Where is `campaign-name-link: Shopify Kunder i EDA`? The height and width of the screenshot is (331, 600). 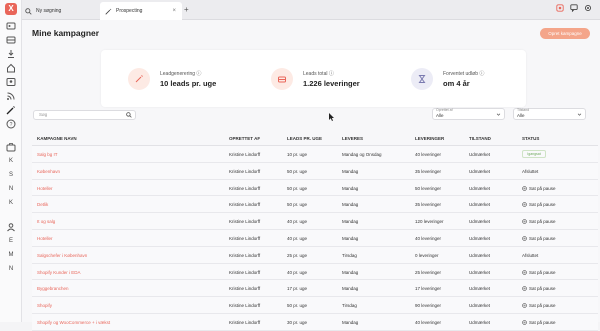 campaign-name-link: Shopify Kunder i EDA is located at coordinates (59, 272).